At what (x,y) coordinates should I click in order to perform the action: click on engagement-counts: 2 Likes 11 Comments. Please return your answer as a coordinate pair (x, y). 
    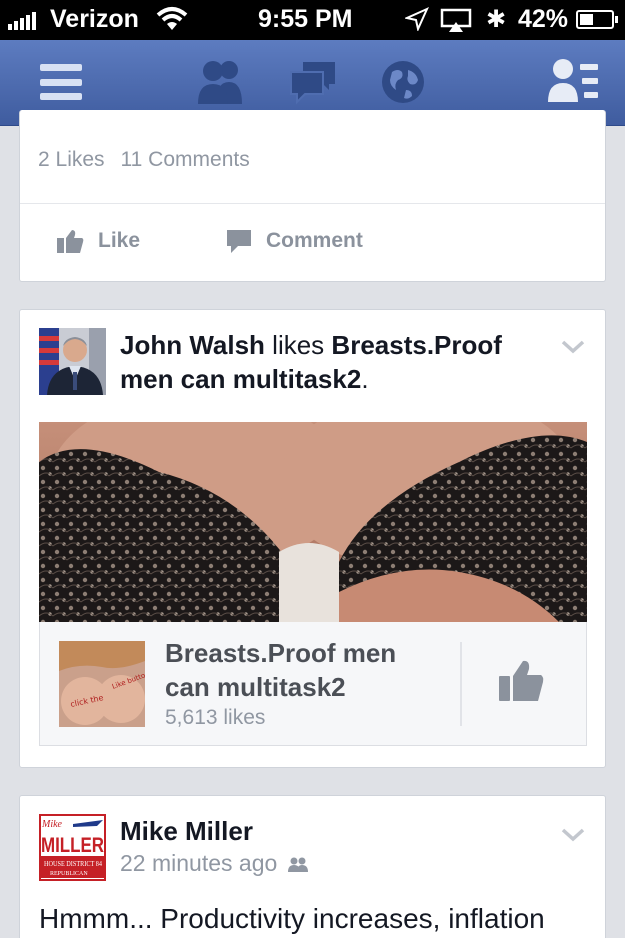
    Looking at the image, I should click on (144, 160).